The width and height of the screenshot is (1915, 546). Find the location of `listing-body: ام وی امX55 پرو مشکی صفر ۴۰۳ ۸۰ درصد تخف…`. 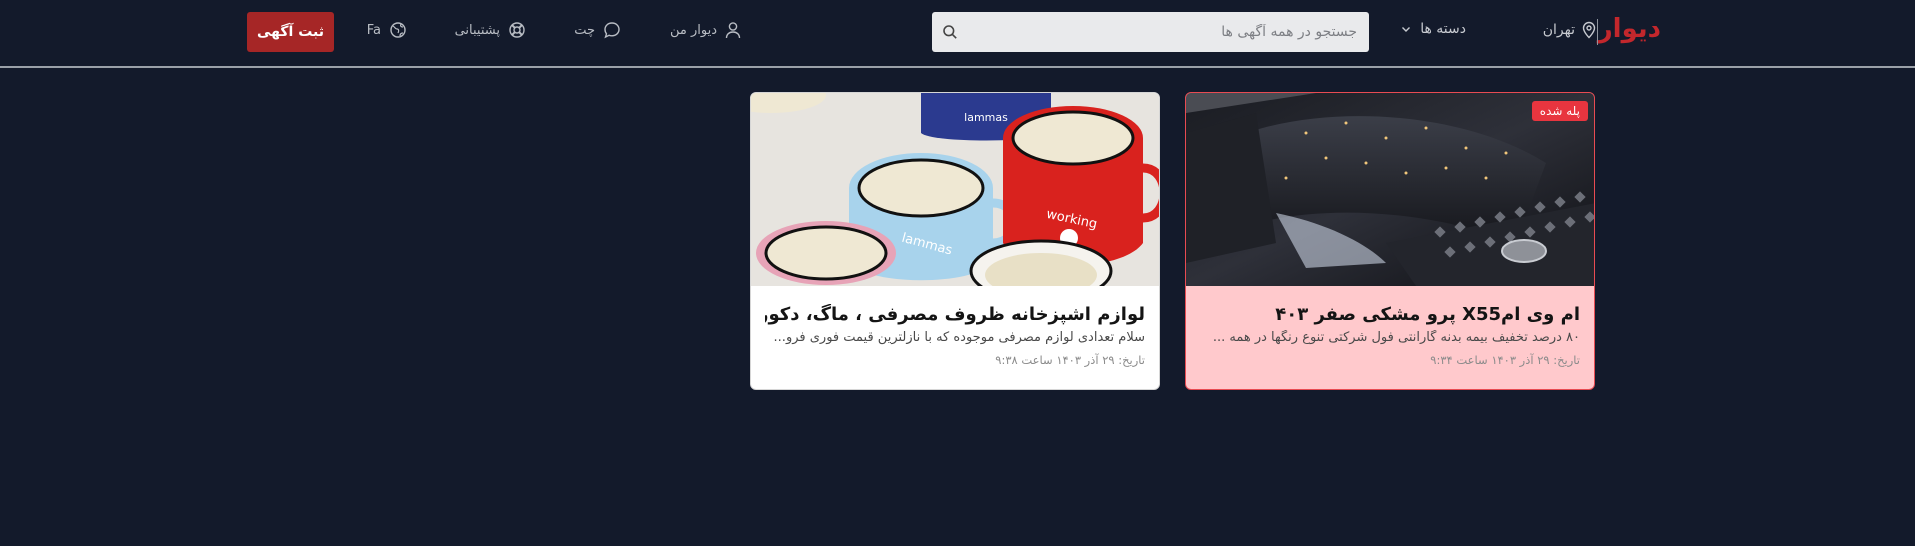

listing-body: ام وی امX55 پرو مشکی صفر ۴۰۳ ۸۰ درصد تخف… is located at coordinates (1390, 337).